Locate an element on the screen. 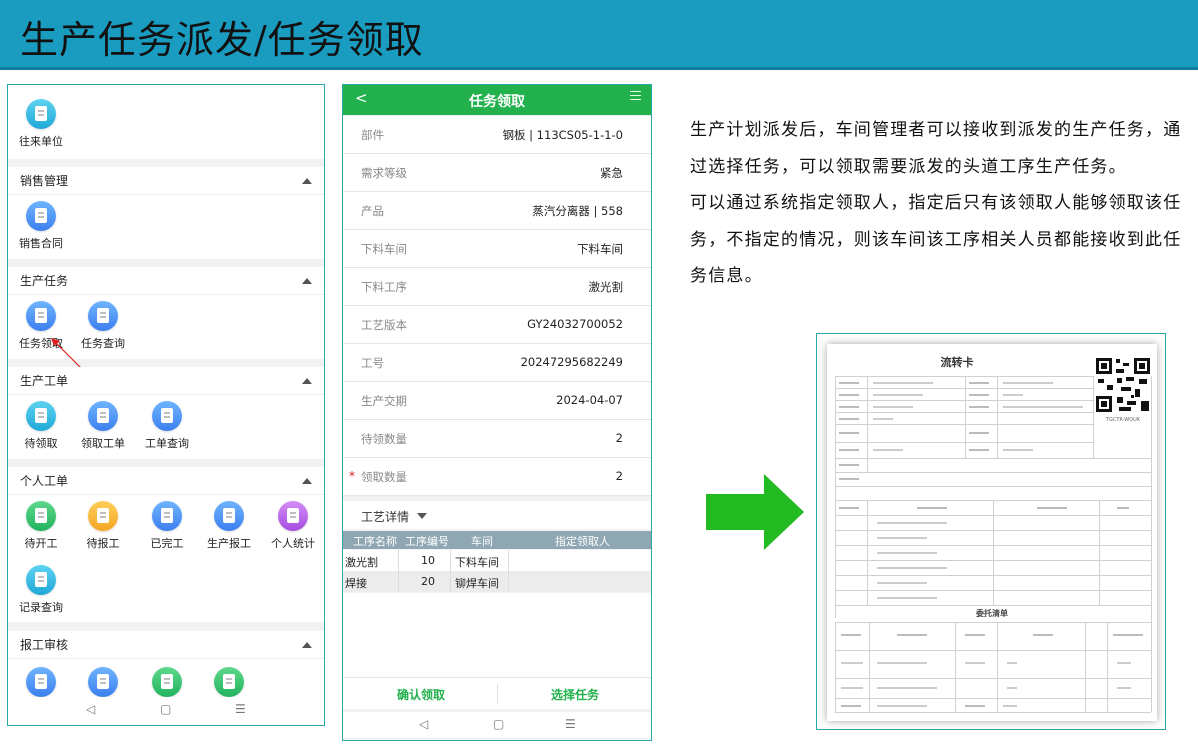 This screenshot has width=1198, height=753. receive-qty-input: 2 is located at coordinates (619, 476).